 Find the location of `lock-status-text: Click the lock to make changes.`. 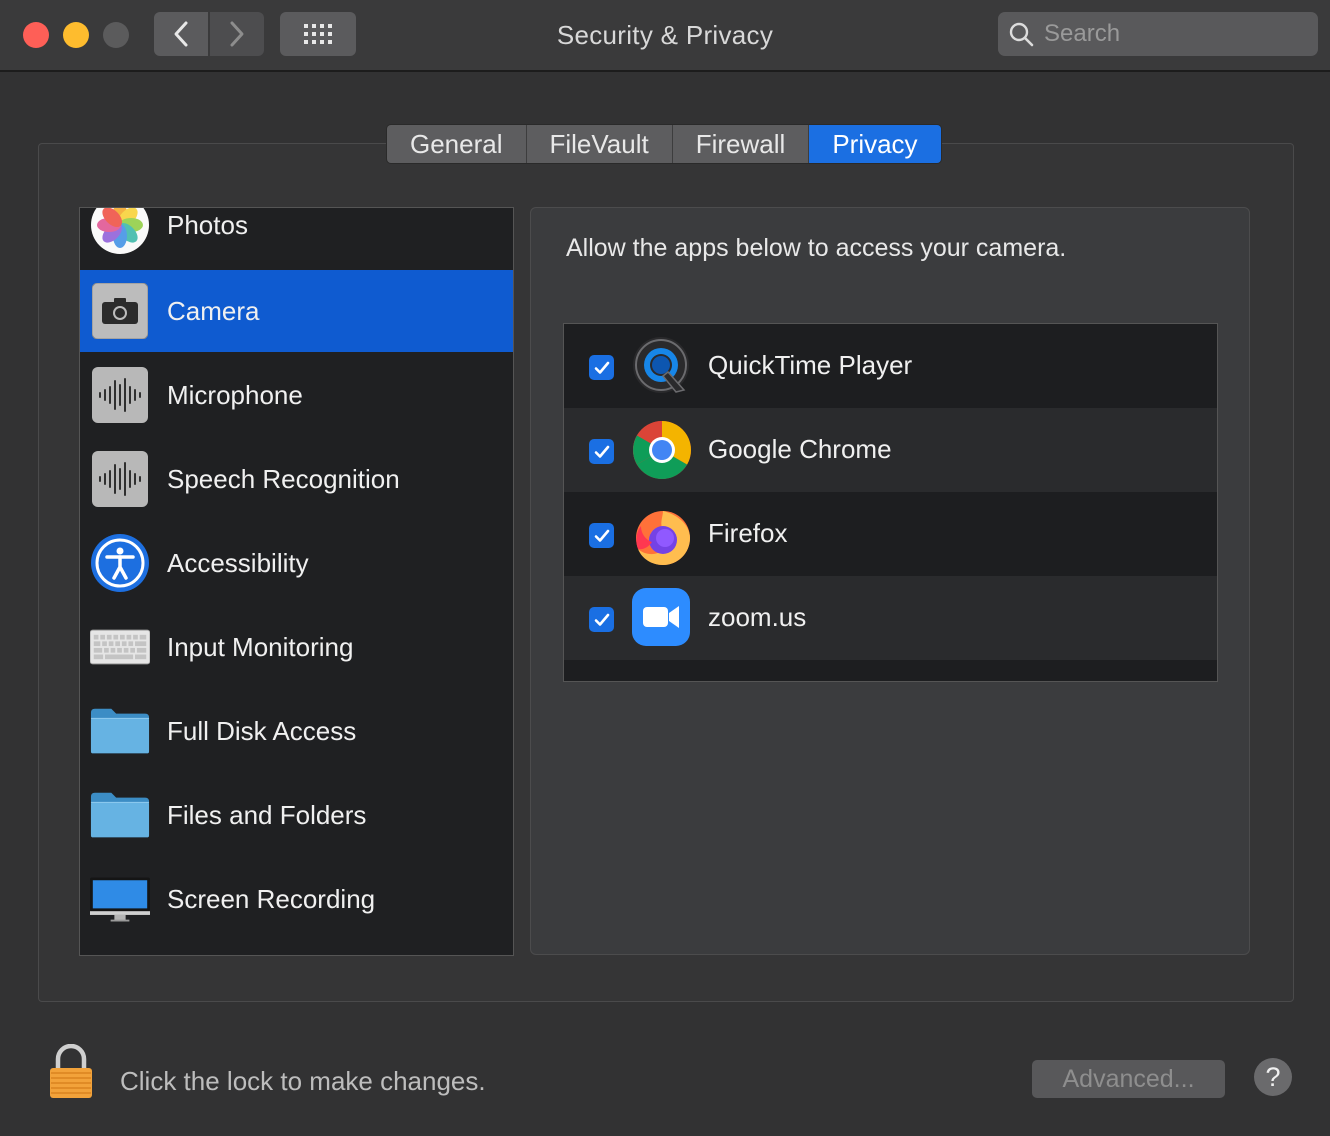

lock-status-text: Click the lock to make changes. is located at coordinates (303, 1081).